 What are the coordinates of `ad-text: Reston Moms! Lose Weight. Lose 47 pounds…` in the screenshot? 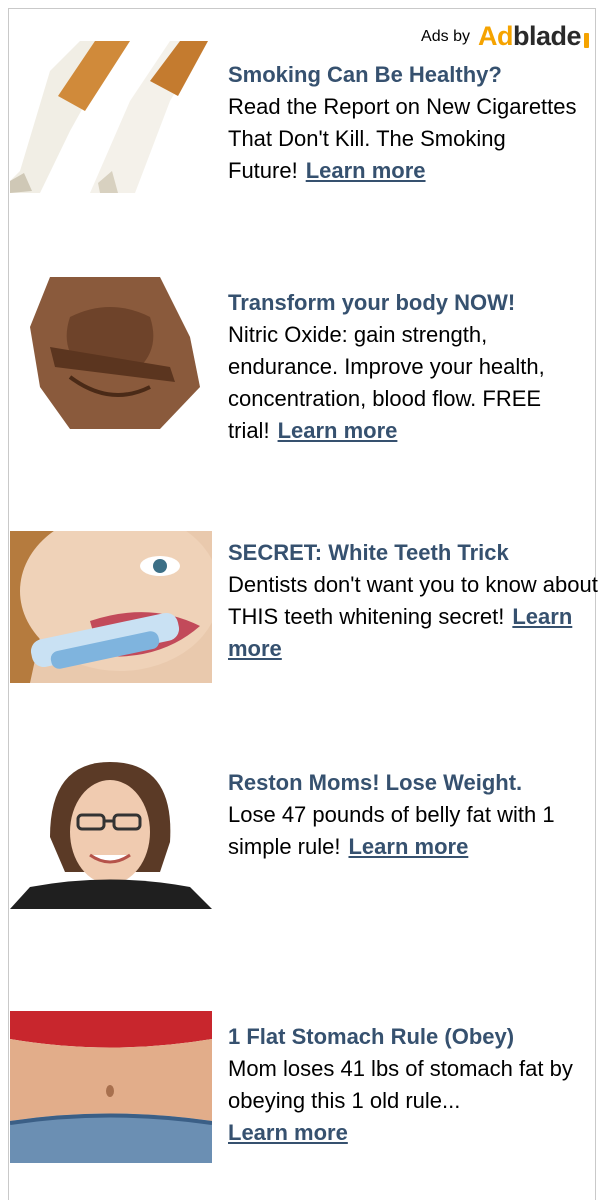 It's located at (413, 815).